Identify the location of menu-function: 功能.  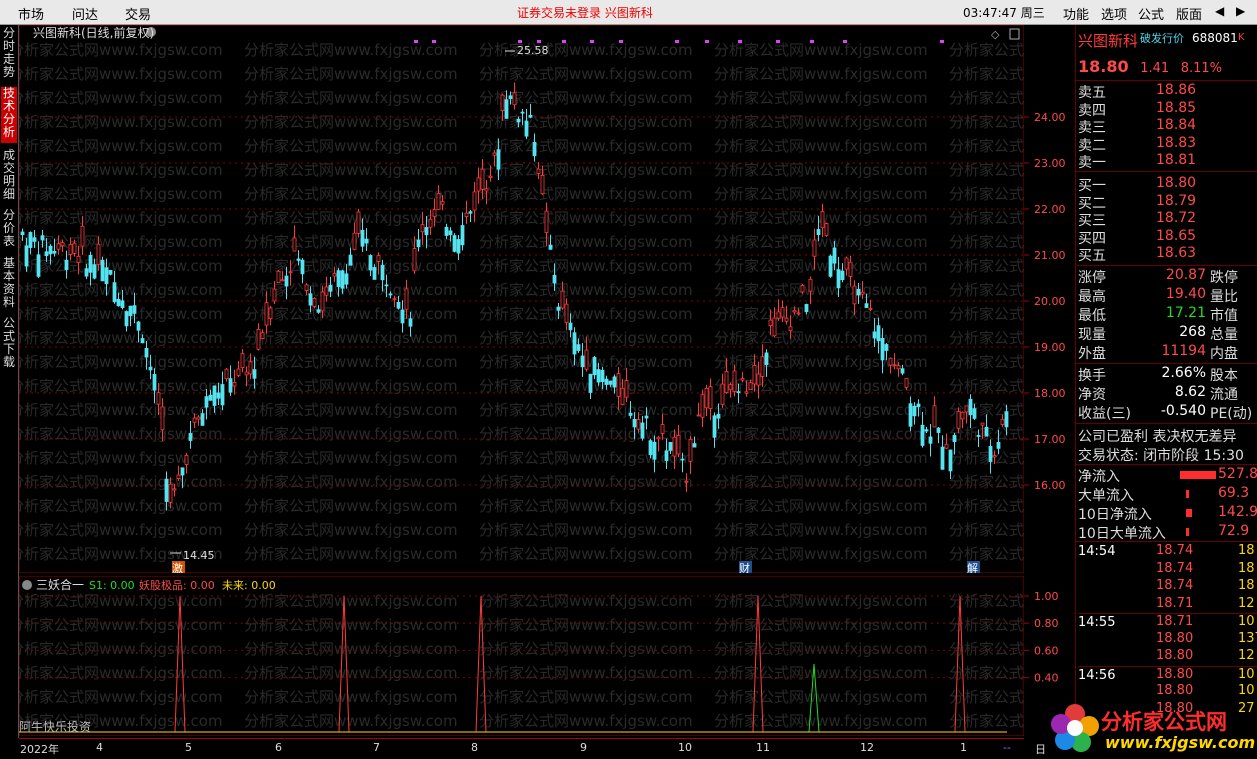
(1076, 13).